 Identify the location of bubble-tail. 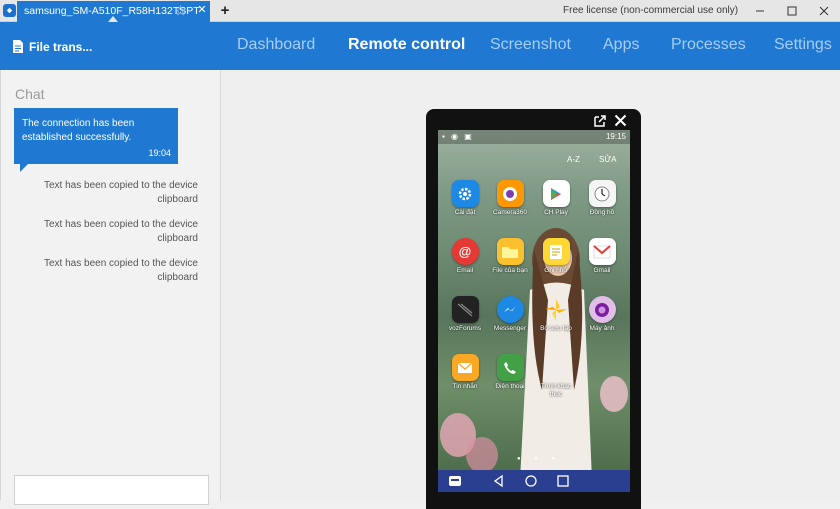
(24, 168).